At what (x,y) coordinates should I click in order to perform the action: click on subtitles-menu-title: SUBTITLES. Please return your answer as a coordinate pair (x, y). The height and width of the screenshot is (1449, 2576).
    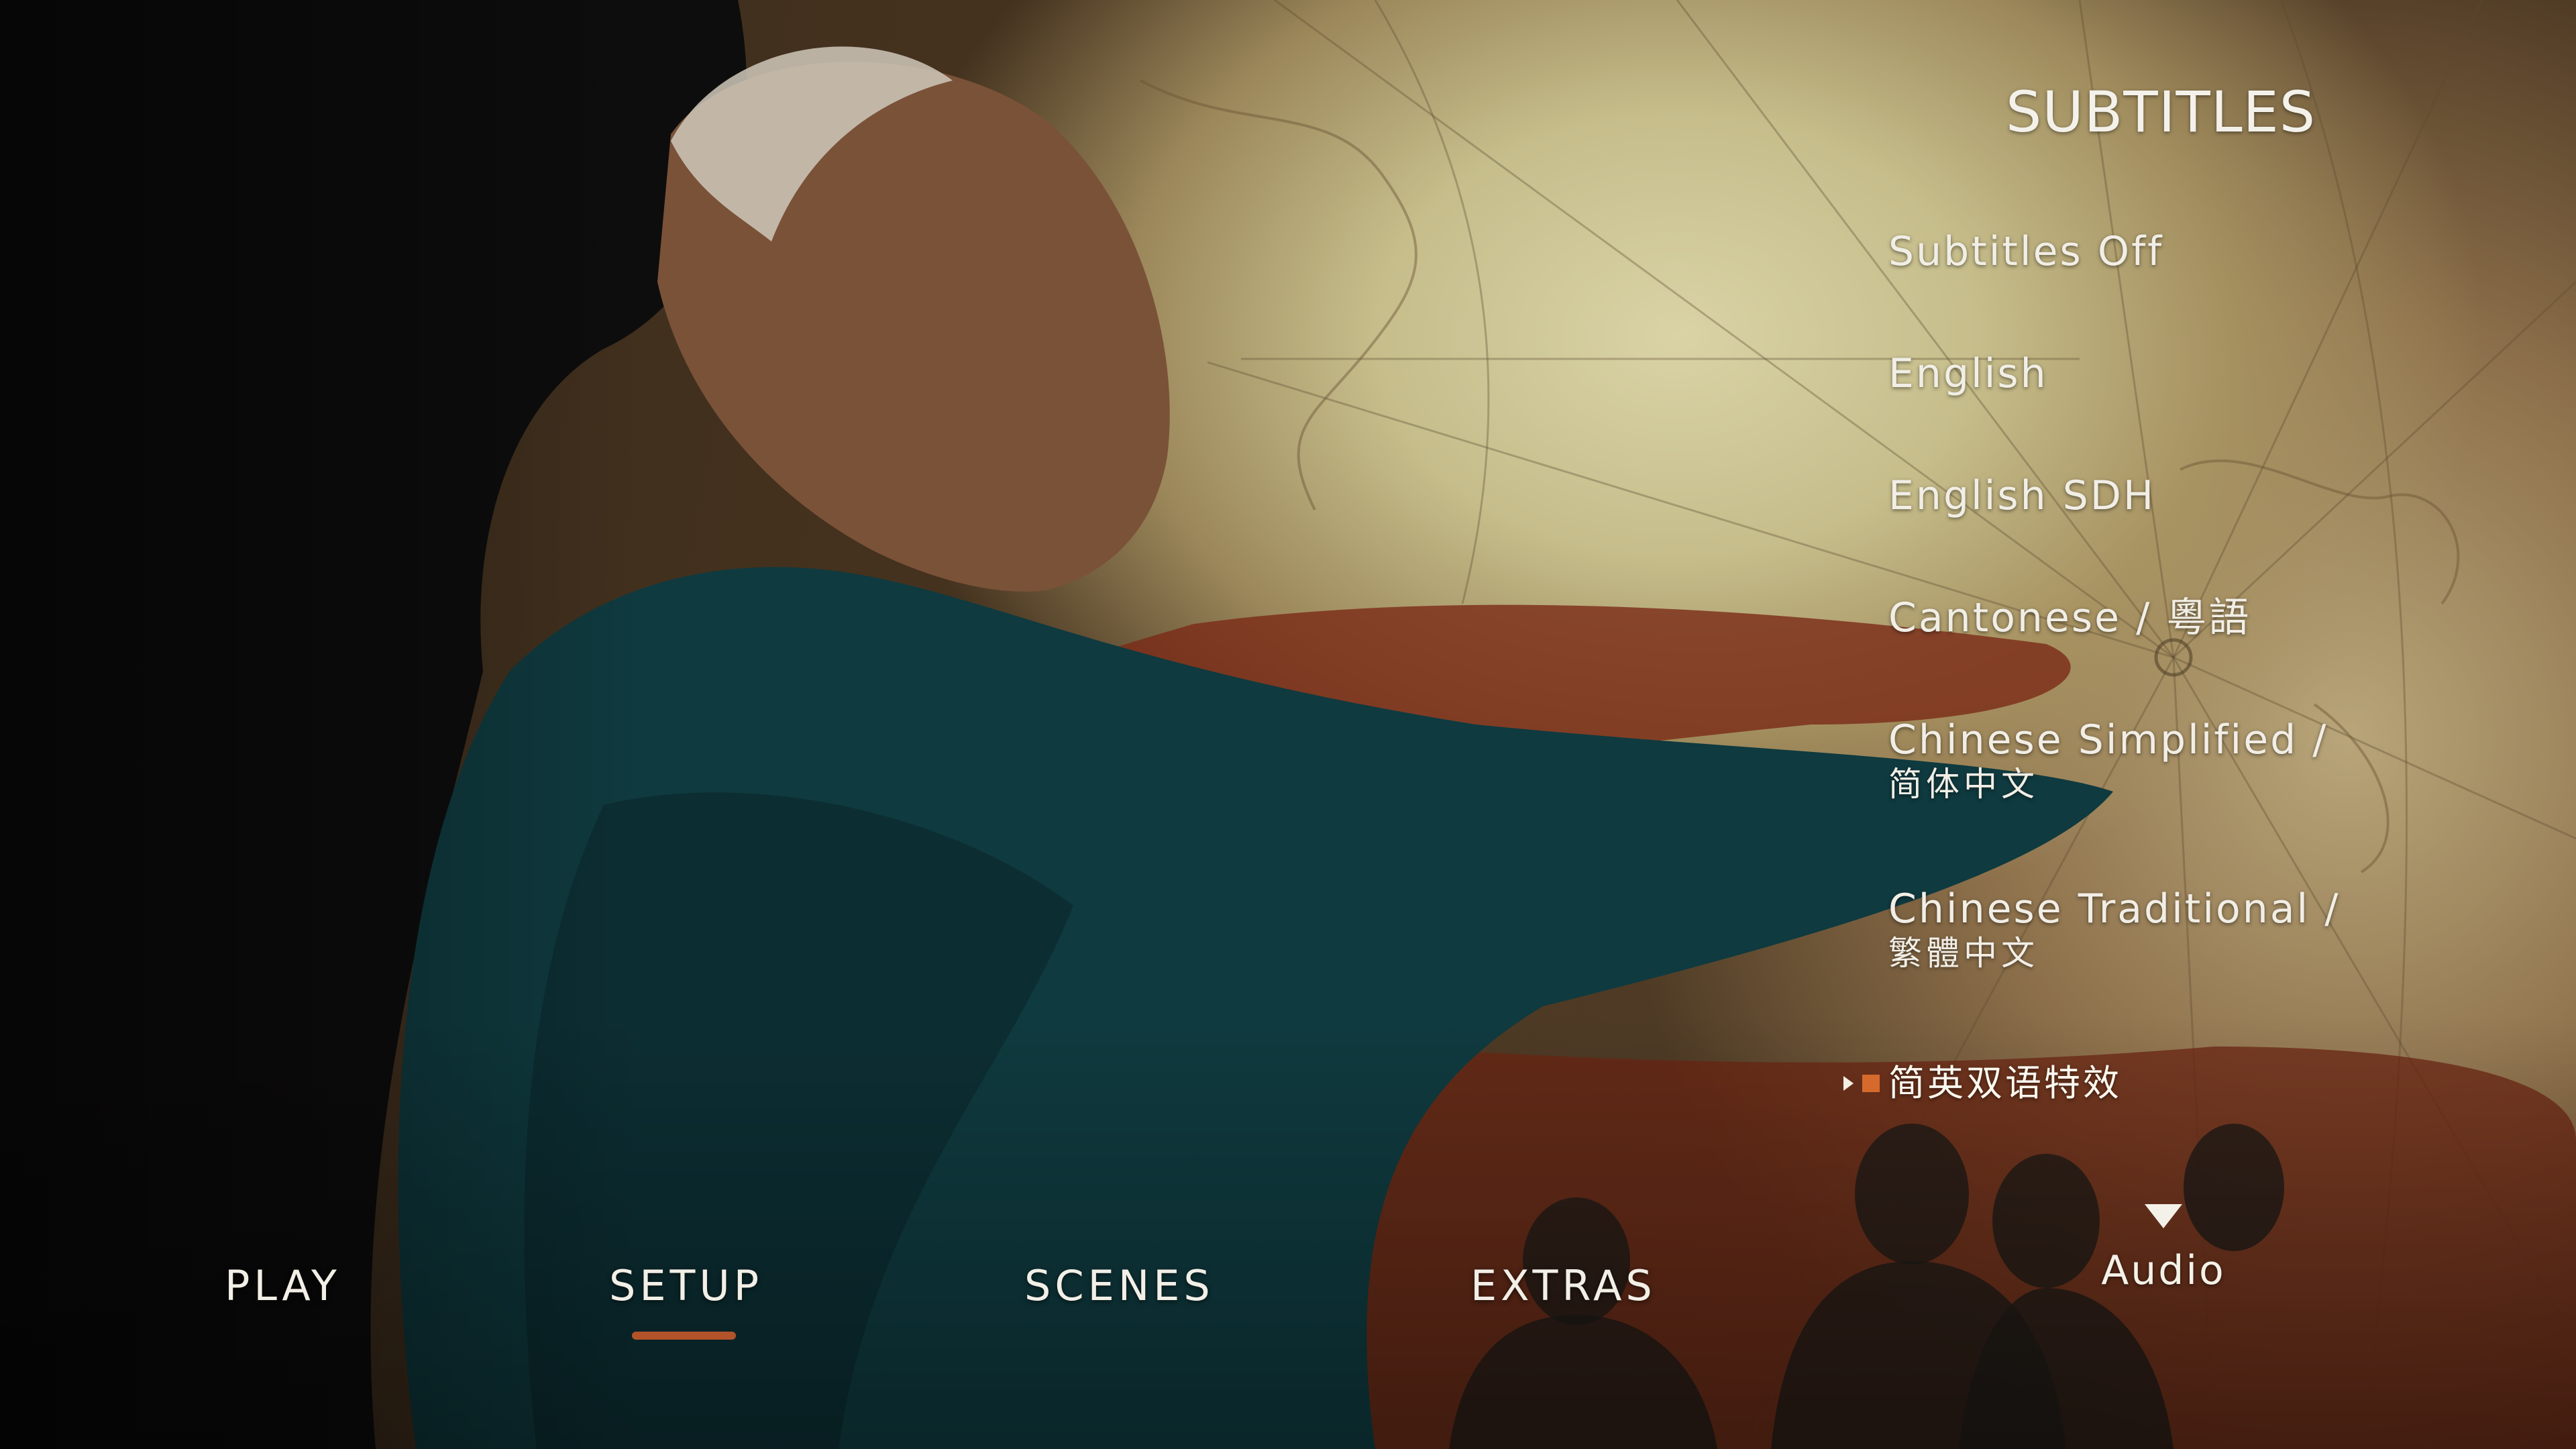
    Looking at the image, I should click on (2161, 112).